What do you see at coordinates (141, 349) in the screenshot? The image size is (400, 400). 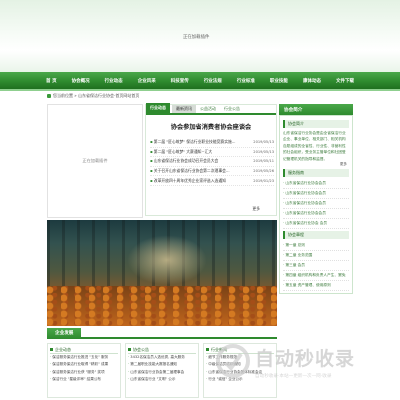 I see `column-title-text: 协会公告` at bounding box center [141, 349].